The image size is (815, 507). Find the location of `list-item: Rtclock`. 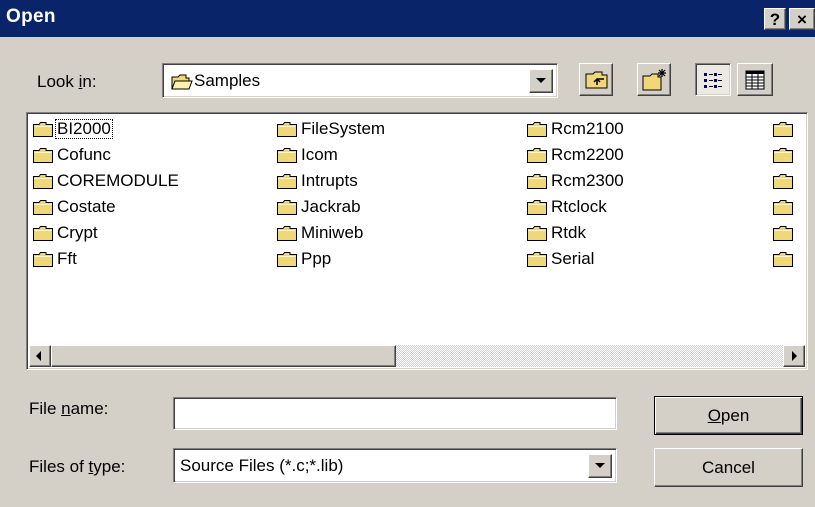

list-item: Rtclock is located at coordinates (567, 207).